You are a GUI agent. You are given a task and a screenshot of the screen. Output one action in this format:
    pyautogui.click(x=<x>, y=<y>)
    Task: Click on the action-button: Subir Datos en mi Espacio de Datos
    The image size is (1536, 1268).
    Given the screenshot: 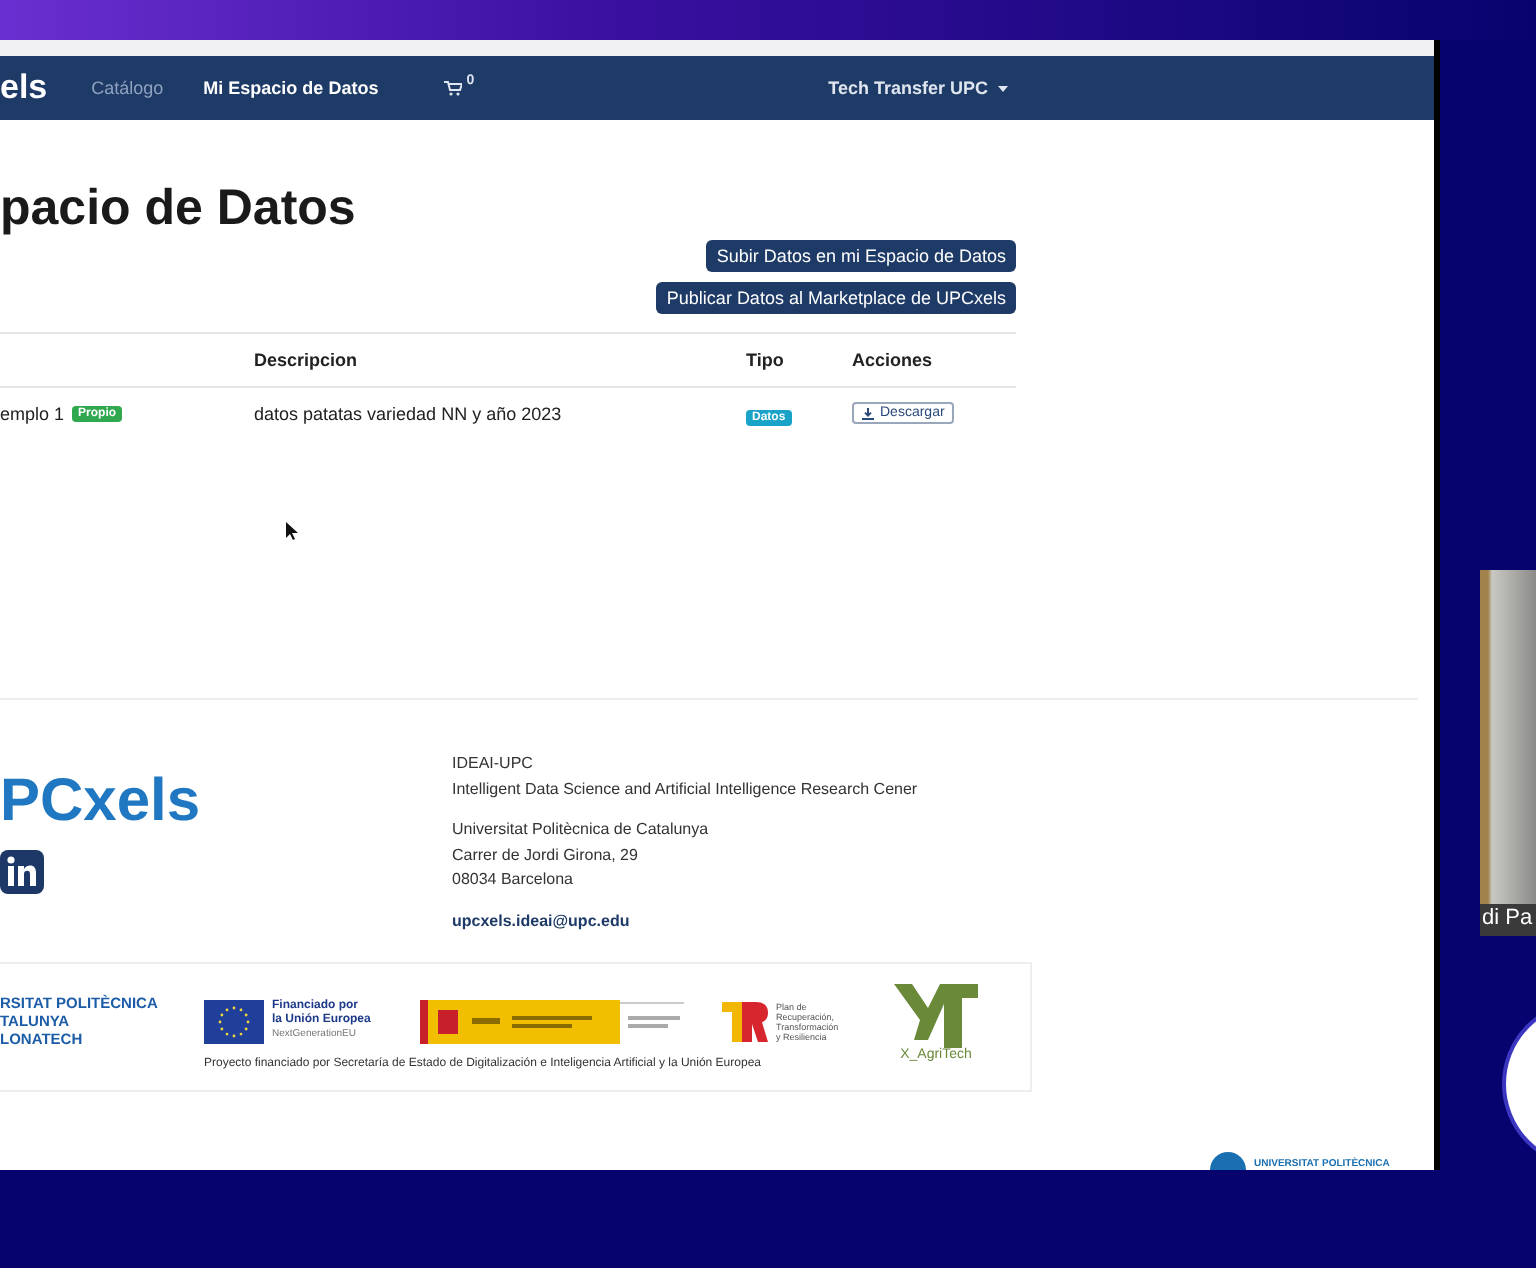 What is the action you would take?
    pyautogui.click(x=861, y=256)
    